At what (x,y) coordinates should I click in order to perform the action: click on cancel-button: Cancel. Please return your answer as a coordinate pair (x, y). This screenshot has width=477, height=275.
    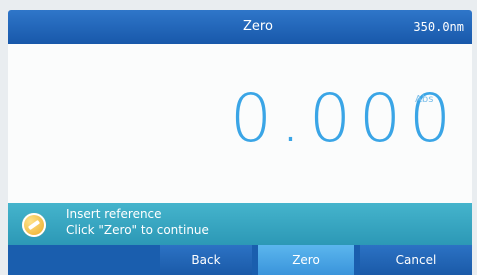
    Looking at the image, I should click on (416, 260).